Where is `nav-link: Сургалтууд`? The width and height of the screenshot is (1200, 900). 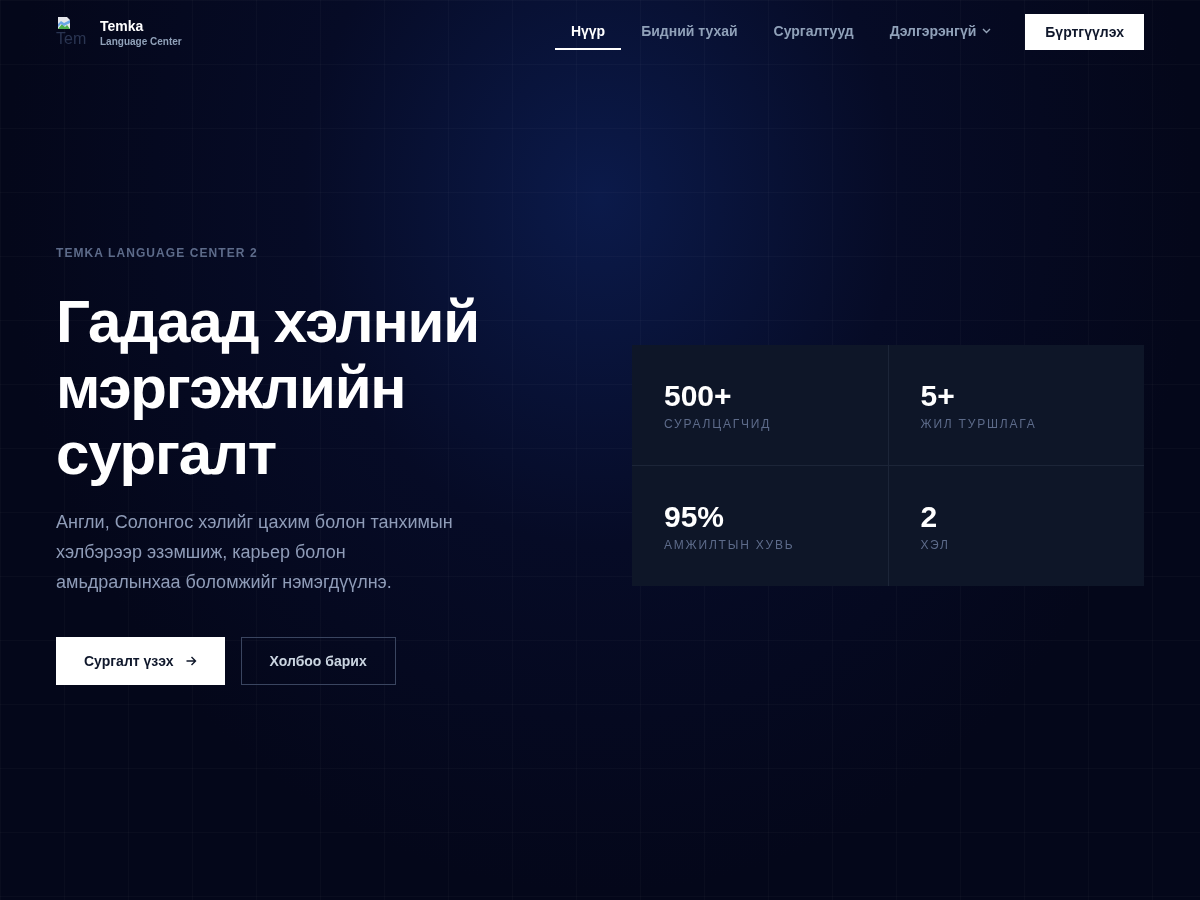 nav-link: Сургалтууд is located at coordinates (813, 32).